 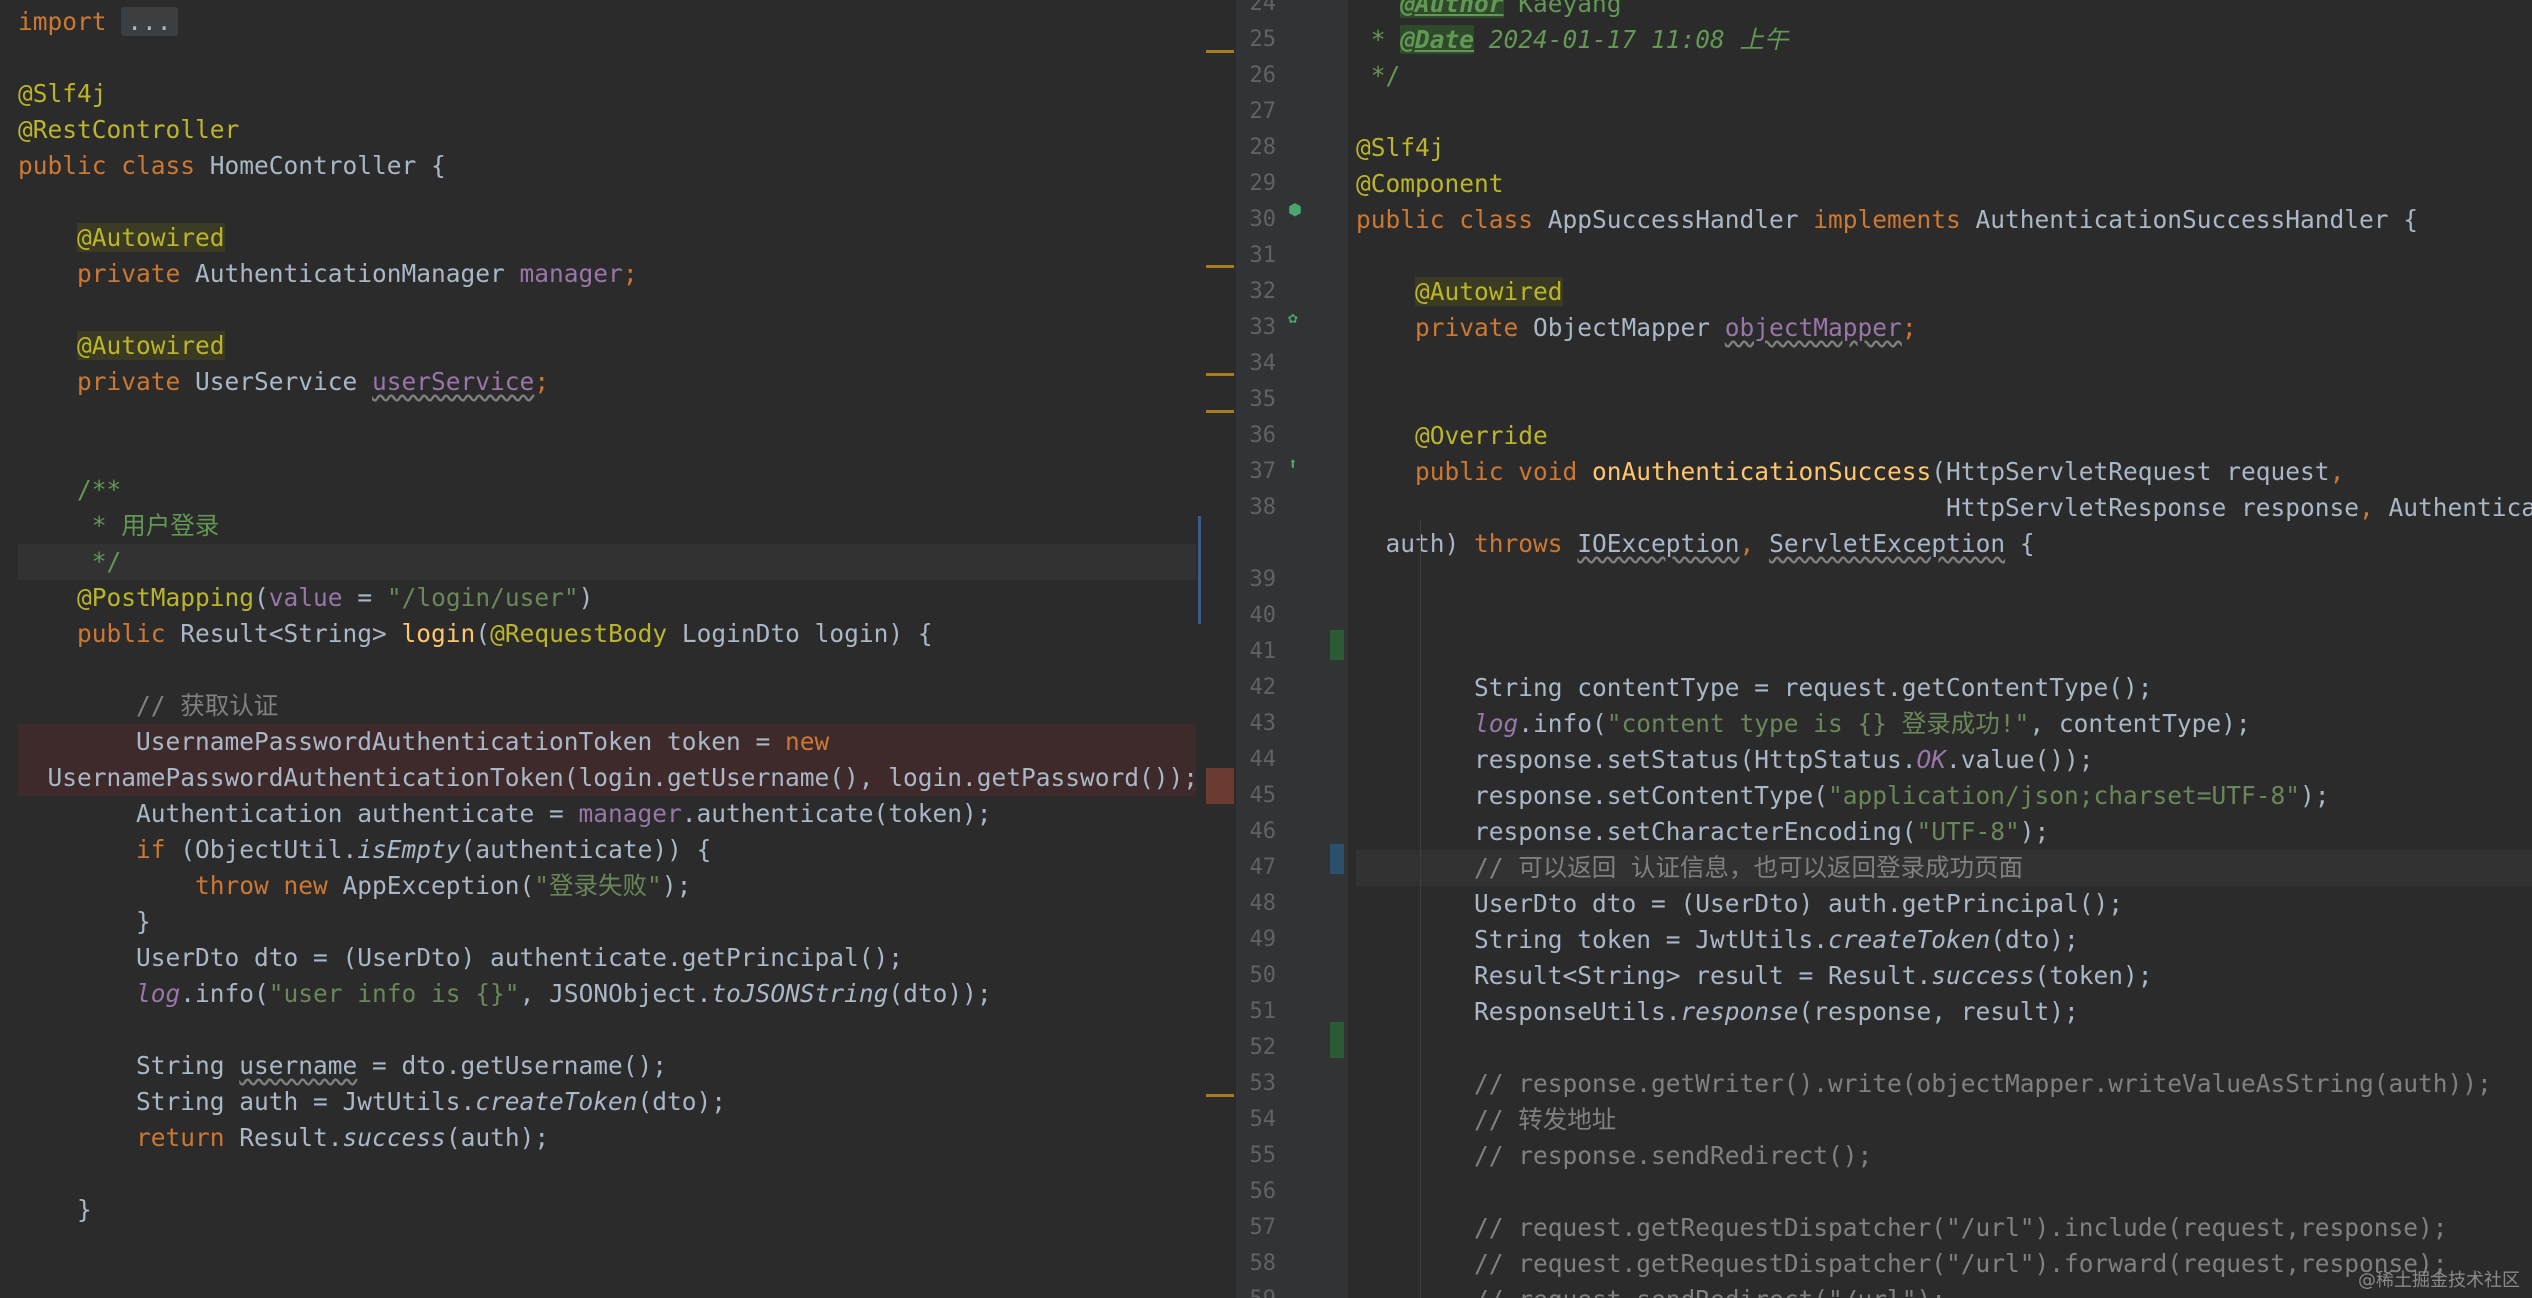 I want to click on code-line: private UserService userService;, so click(x=607, y=382).